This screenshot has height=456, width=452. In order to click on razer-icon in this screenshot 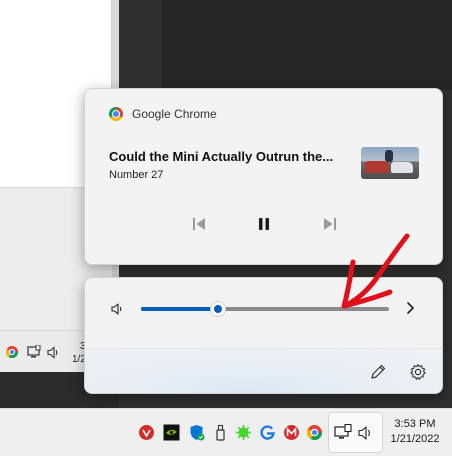, I will do `click(243, 432)`.